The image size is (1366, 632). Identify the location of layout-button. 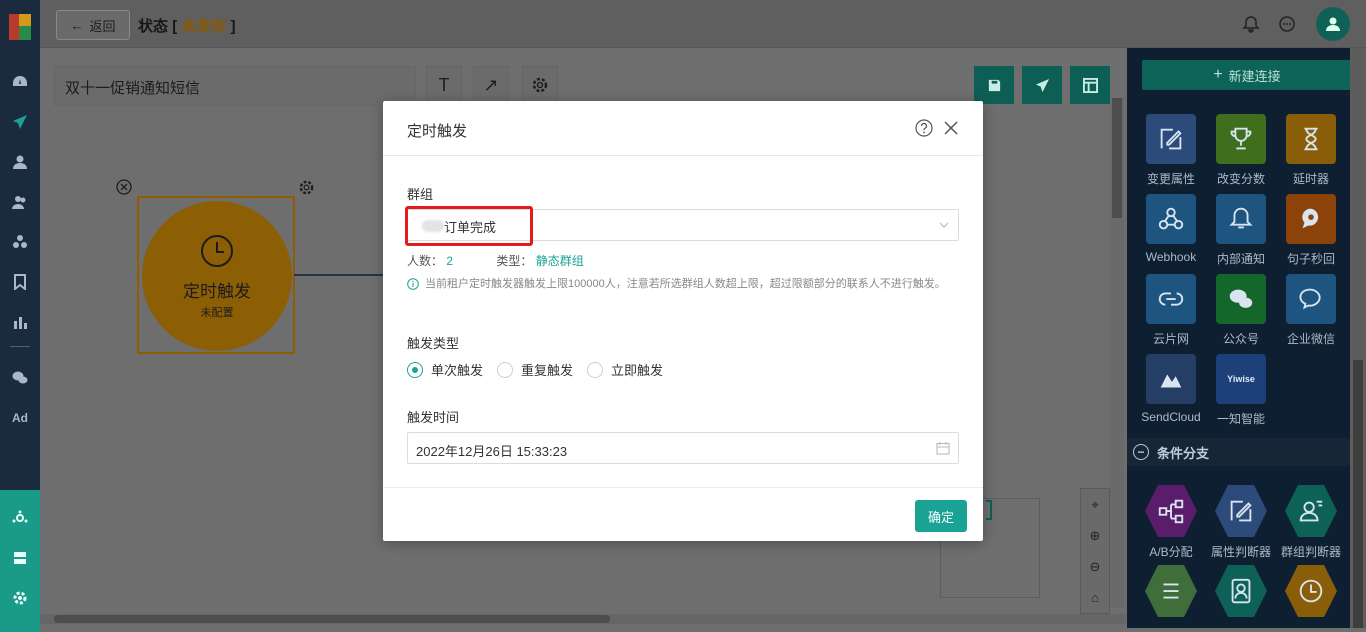
(1090, 85).